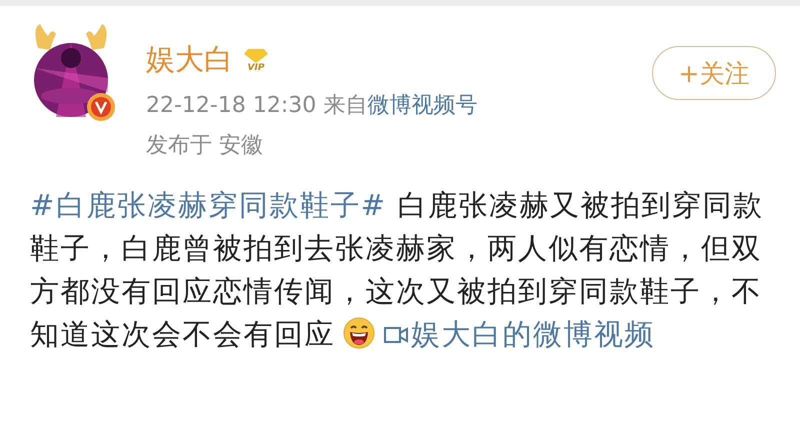 This screenshot has height=435, width=800. I want to click on follow-button: +关注, so click(714, 73).